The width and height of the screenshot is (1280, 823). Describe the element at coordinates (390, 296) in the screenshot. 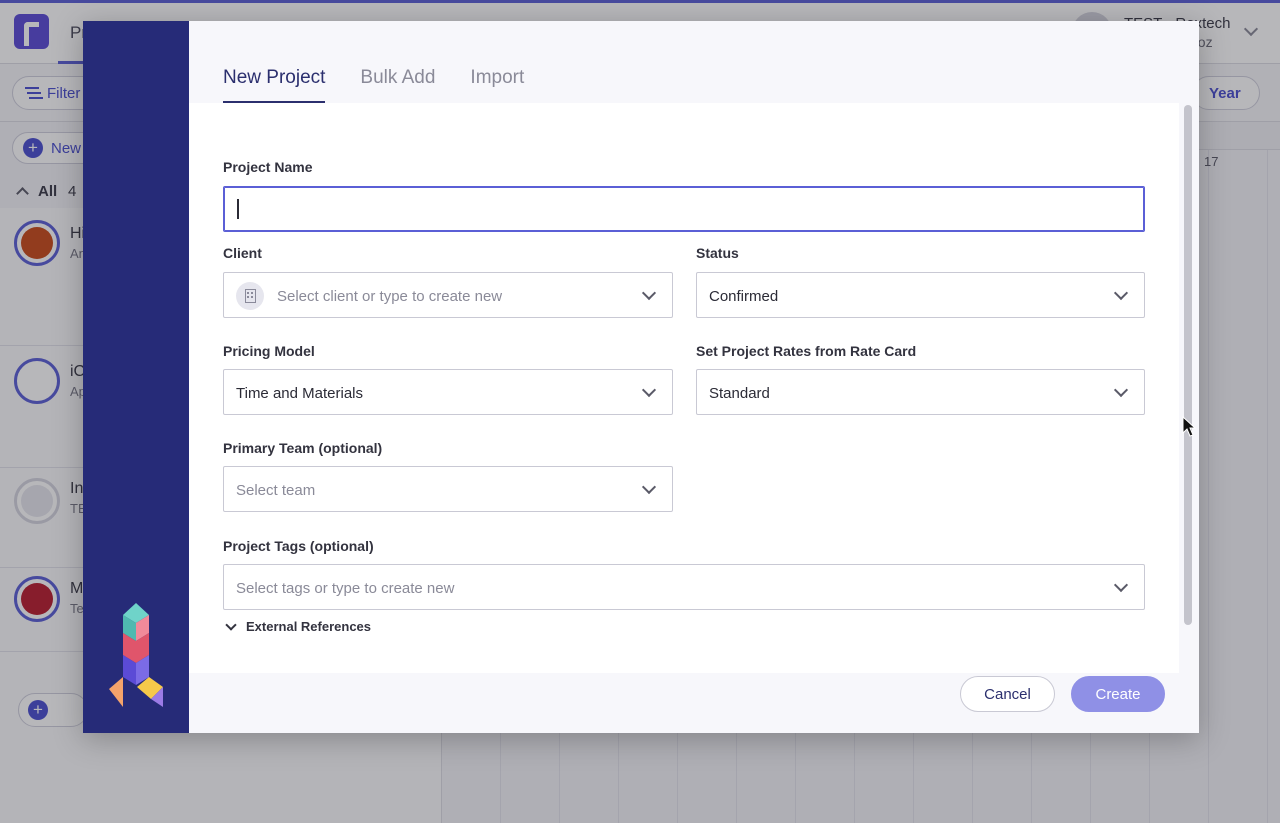

I see `client-placeholder: Select client or type to create new` at that location.